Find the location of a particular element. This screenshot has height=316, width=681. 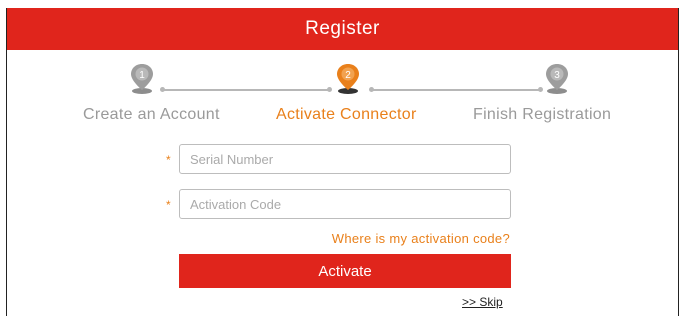

step-3-number: 3 is located at coordinates (557, 75).